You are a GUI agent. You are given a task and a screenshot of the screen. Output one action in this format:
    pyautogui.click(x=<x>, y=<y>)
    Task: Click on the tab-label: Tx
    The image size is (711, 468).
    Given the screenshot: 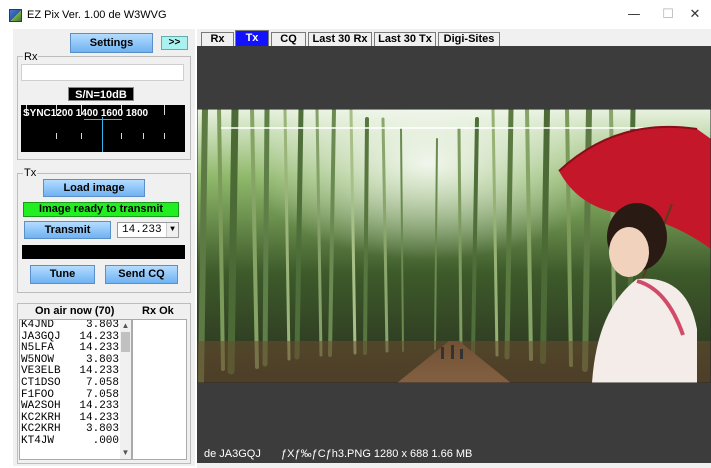 What is the action you would take?
    pyautogui.click(x=252, y=38)
    